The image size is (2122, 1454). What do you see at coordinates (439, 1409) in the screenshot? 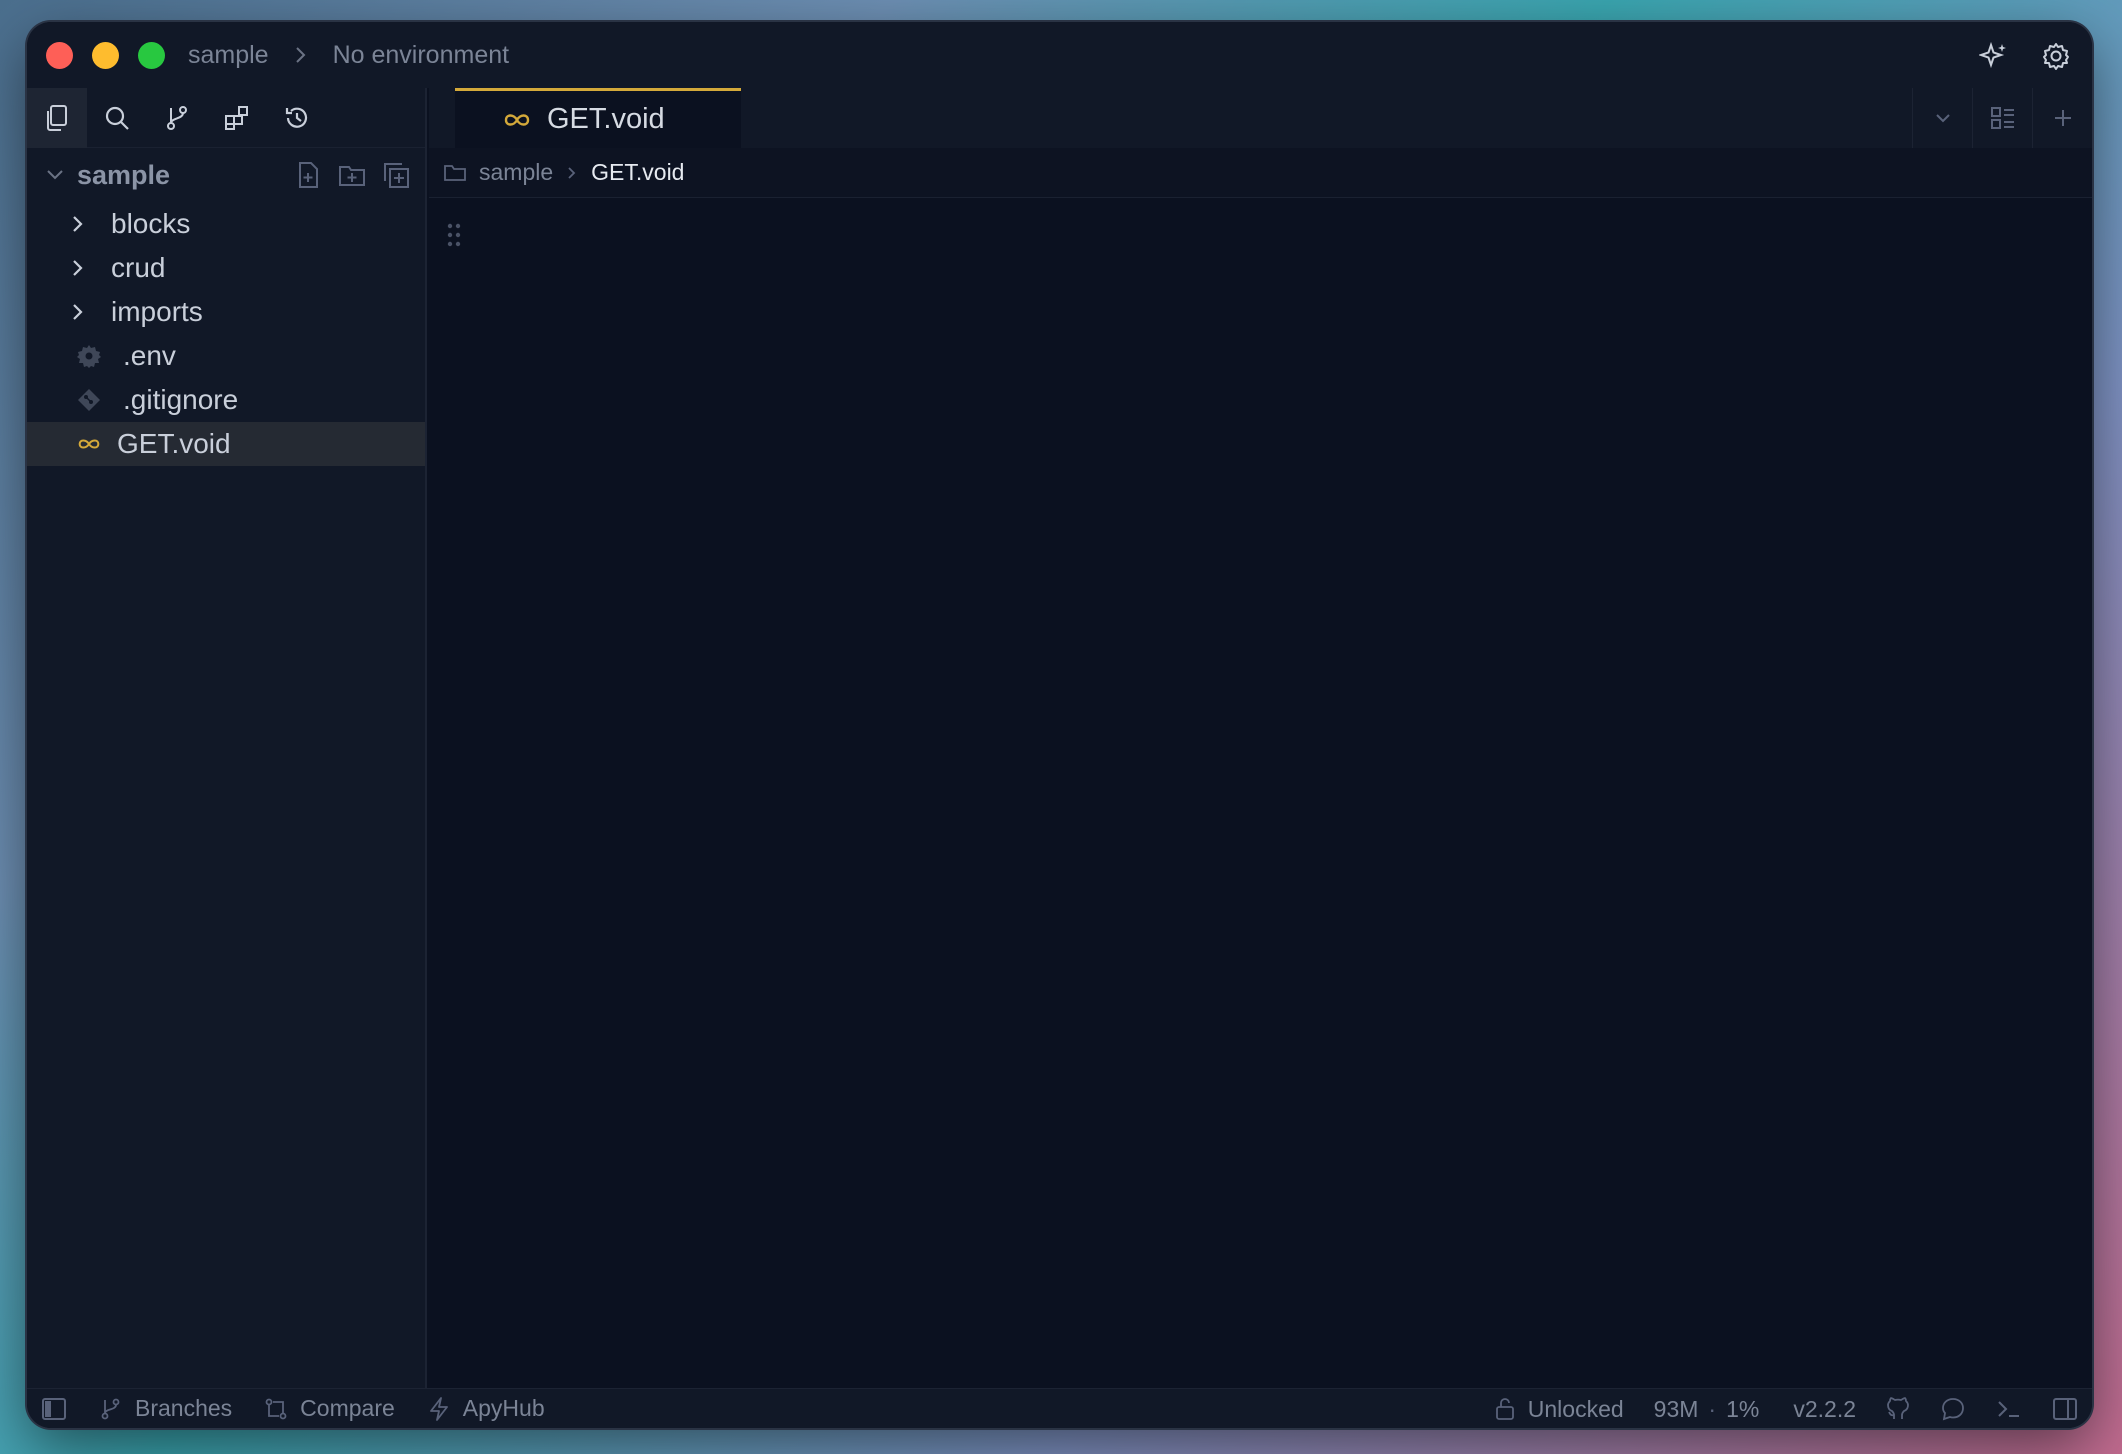
I see `lightning-icon` at bounding box center [439, 1409].